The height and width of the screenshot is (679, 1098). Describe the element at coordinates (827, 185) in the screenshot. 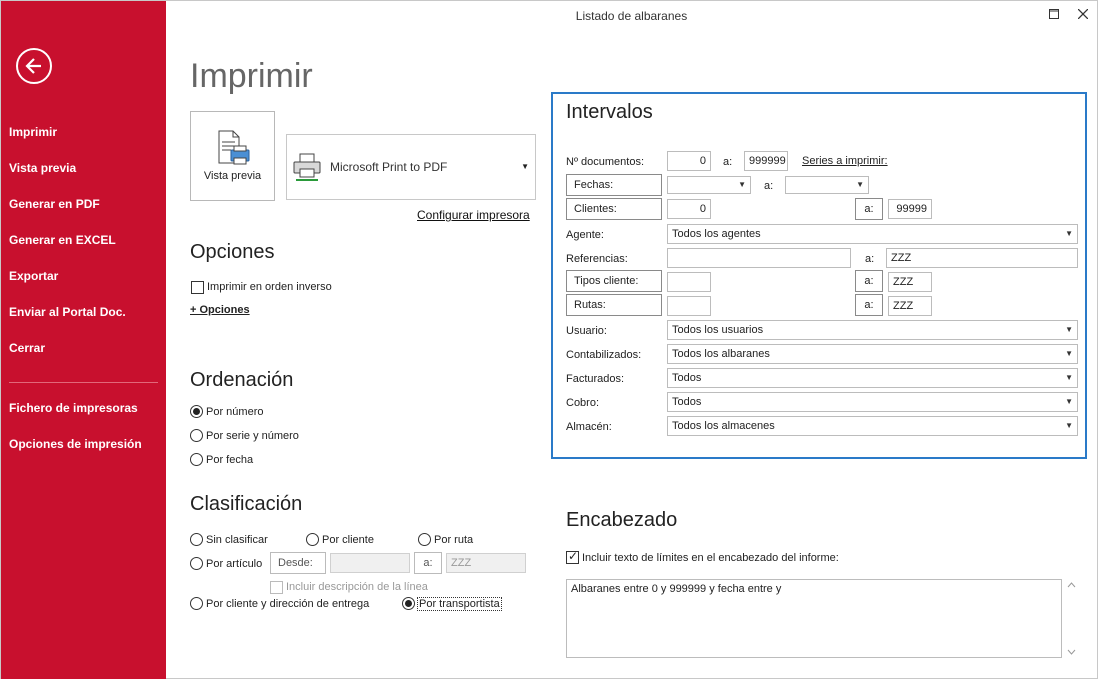

I see `fechas-to-select: ▼` at that location.